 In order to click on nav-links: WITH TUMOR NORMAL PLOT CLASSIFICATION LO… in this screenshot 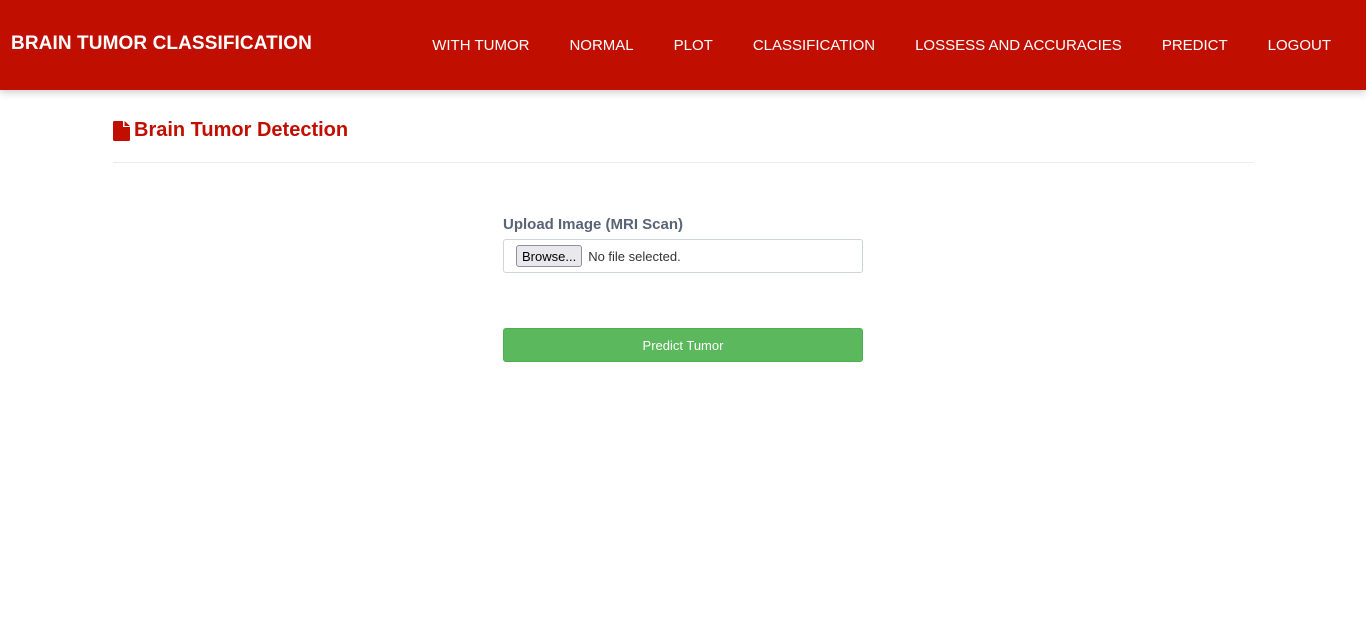, I will do `click(881, 46)`.